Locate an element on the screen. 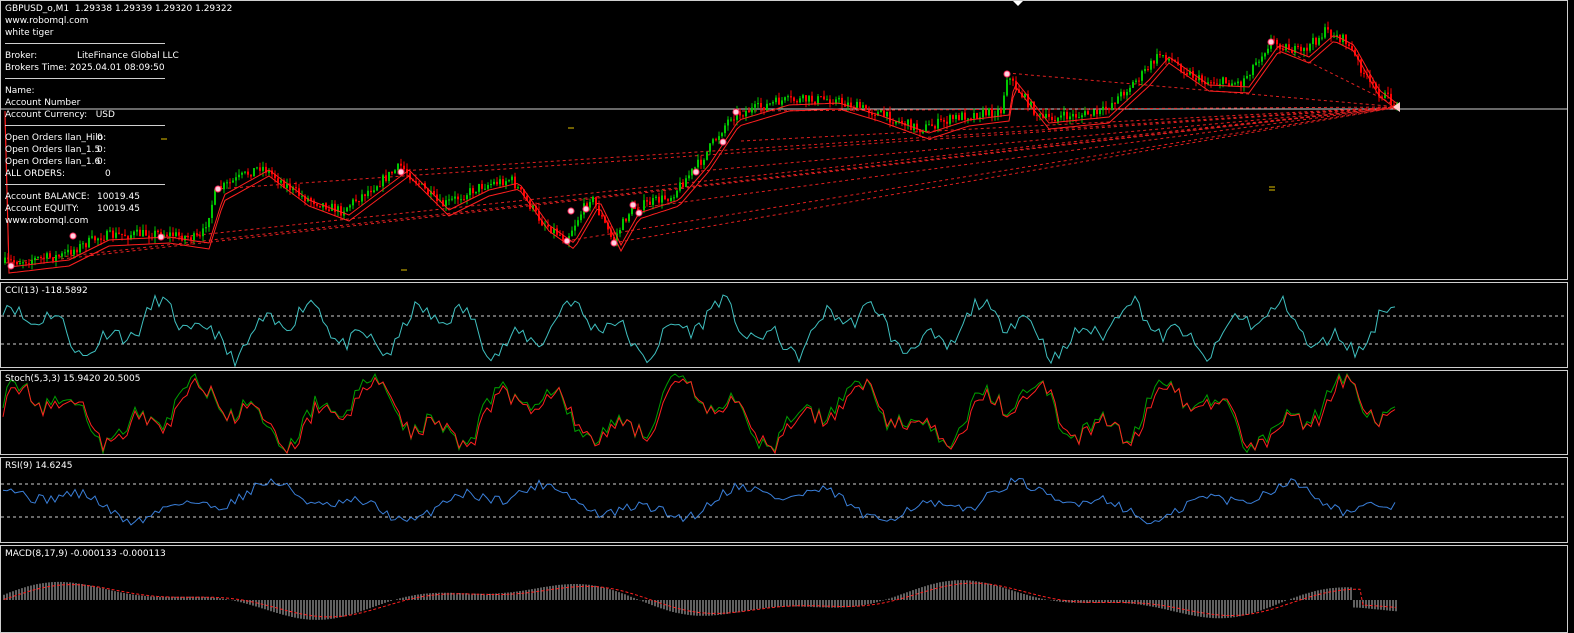 Image resolution: width=1574 pixels, height=633 pixels. cci-pane: CCI(13) -118.5892 is located at coordinates (784, 325).